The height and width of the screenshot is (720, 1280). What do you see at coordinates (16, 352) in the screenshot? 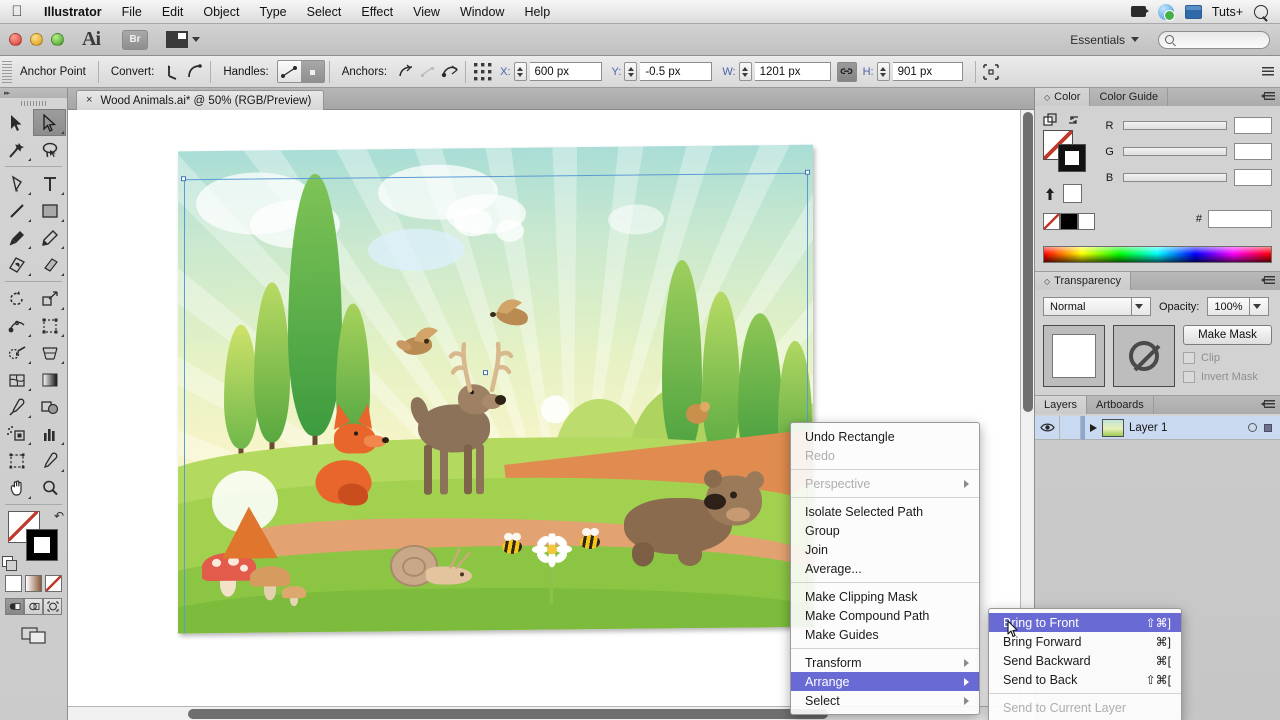
I see `shape-builder-tool` at bounding box center [16, 352].